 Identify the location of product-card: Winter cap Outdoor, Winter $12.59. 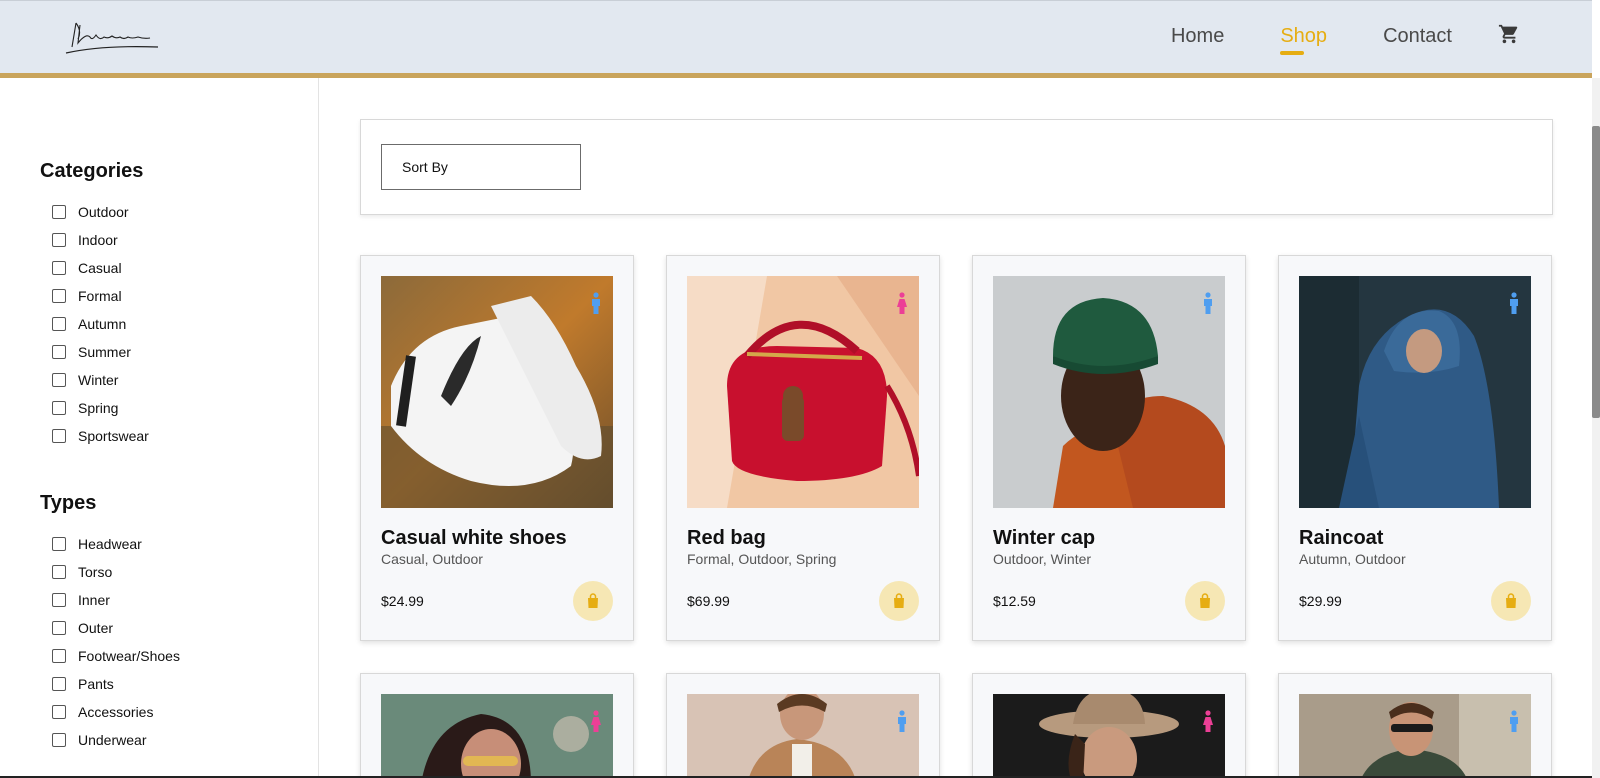
(1109, 448).